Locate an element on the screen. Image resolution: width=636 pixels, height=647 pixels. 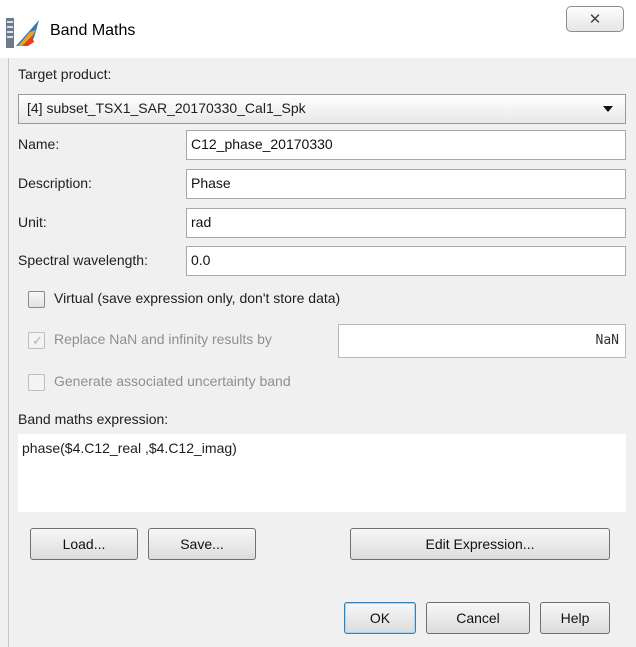
uncertainty-checkbox is located at coordinates (36, 382).